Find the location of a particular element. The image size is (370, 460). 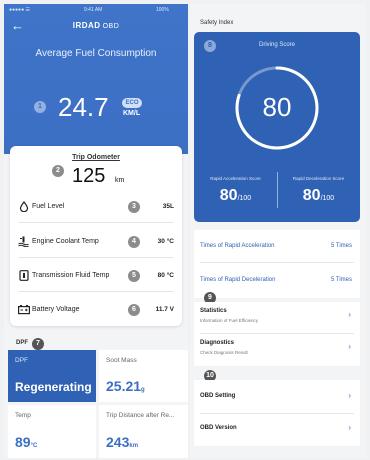

rapid-acceleration-row: Times of Rapid Acceleration 5 Times is located at coordinates (277, 246).